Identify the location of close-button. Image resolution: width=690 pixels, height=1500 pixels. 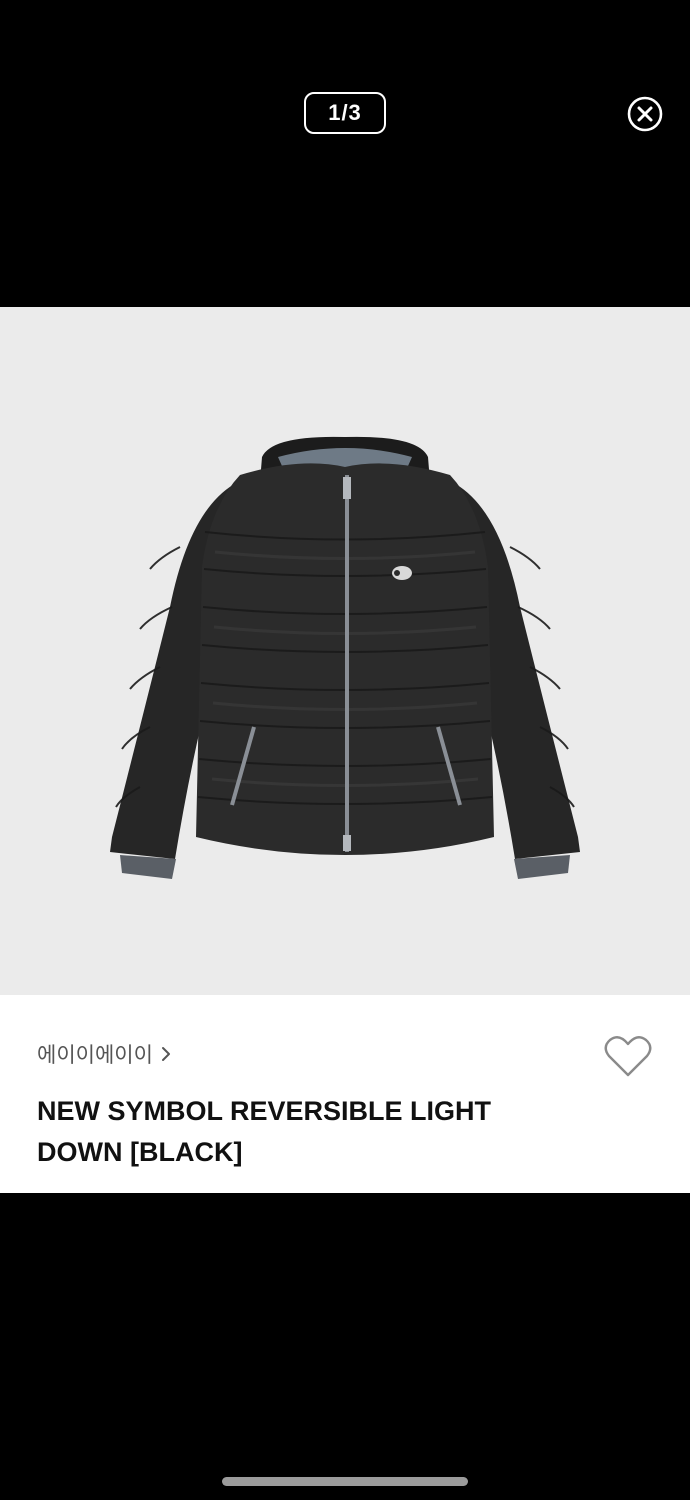
(645, 114).